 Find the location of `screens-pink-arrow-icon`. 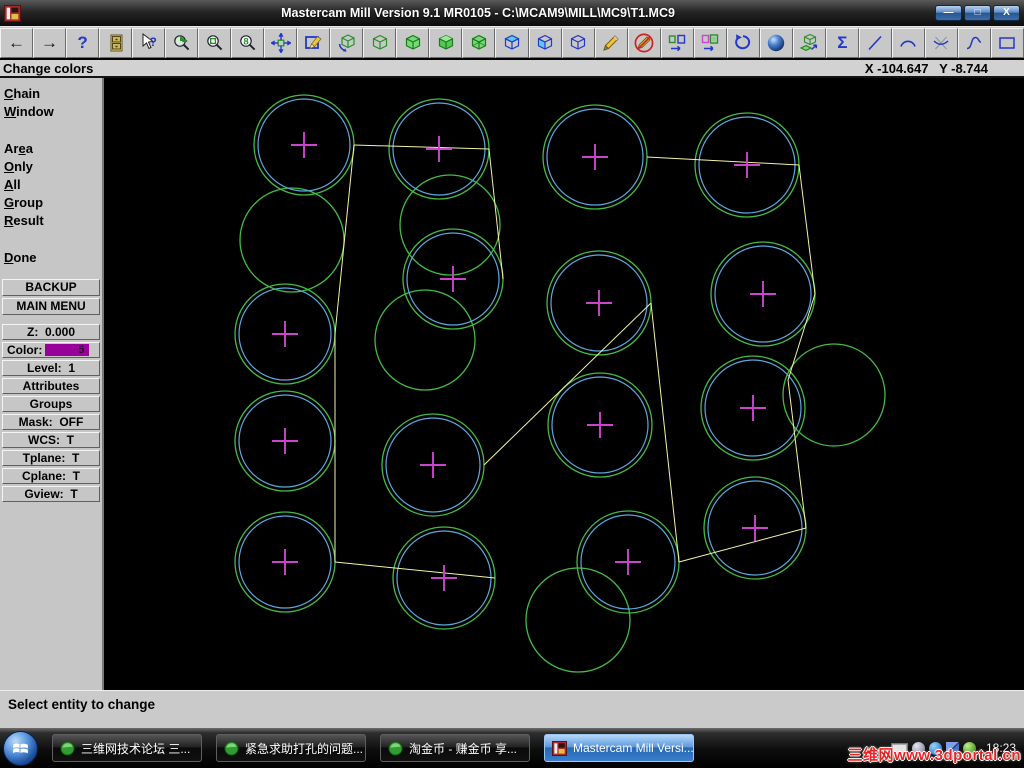

screens-pink-arrow-icon is located at coordinates (710, 43).